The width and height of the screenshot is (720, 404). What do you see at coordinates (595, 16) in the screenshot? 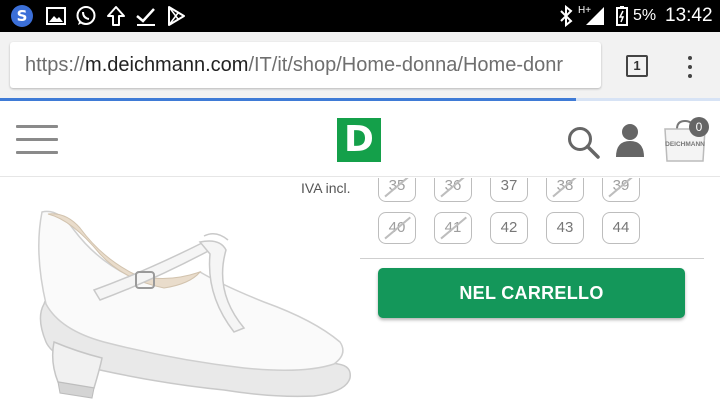
I see `signal-icon` at bounding box center [595, 16].